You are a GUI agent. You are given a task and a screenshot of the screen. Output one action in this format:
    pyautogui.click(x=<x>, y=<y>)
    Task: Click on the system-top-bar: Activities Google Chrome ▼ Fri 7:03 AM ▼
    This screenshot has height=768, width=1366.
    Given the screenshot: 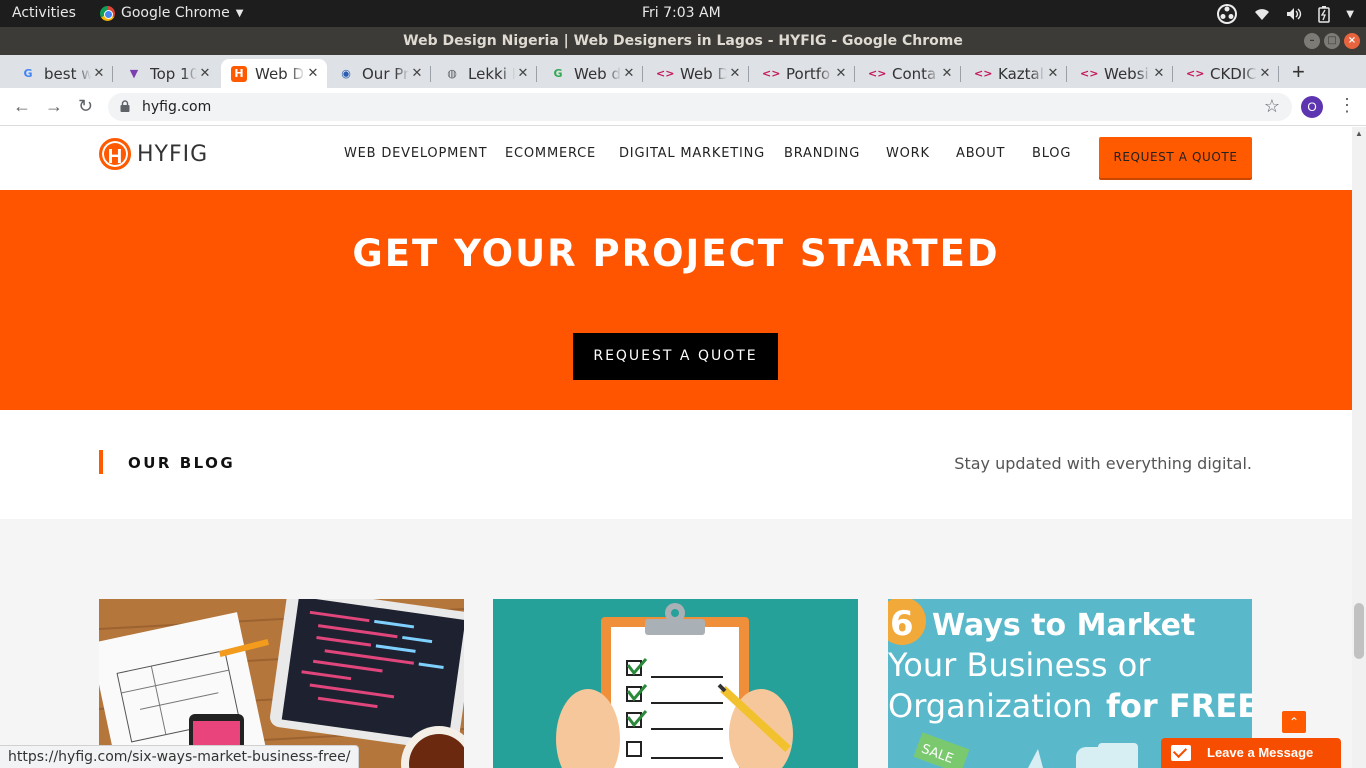 What is the action you would take?
    pyautogui.click(x=683, y=13)
    